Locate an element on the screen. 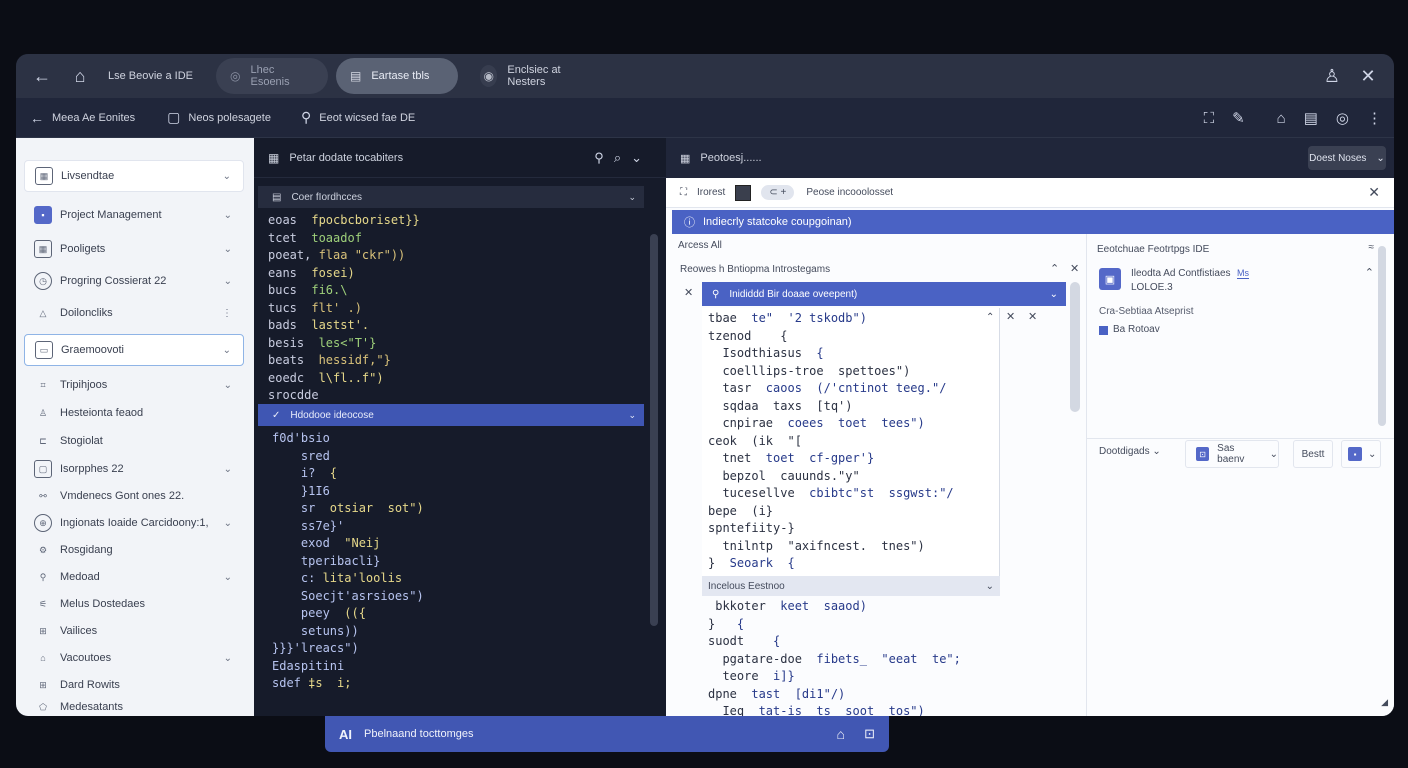 This screenshot has height=768, width=1408. code-line: bads lastst'. is located at coordinates (319, 325).